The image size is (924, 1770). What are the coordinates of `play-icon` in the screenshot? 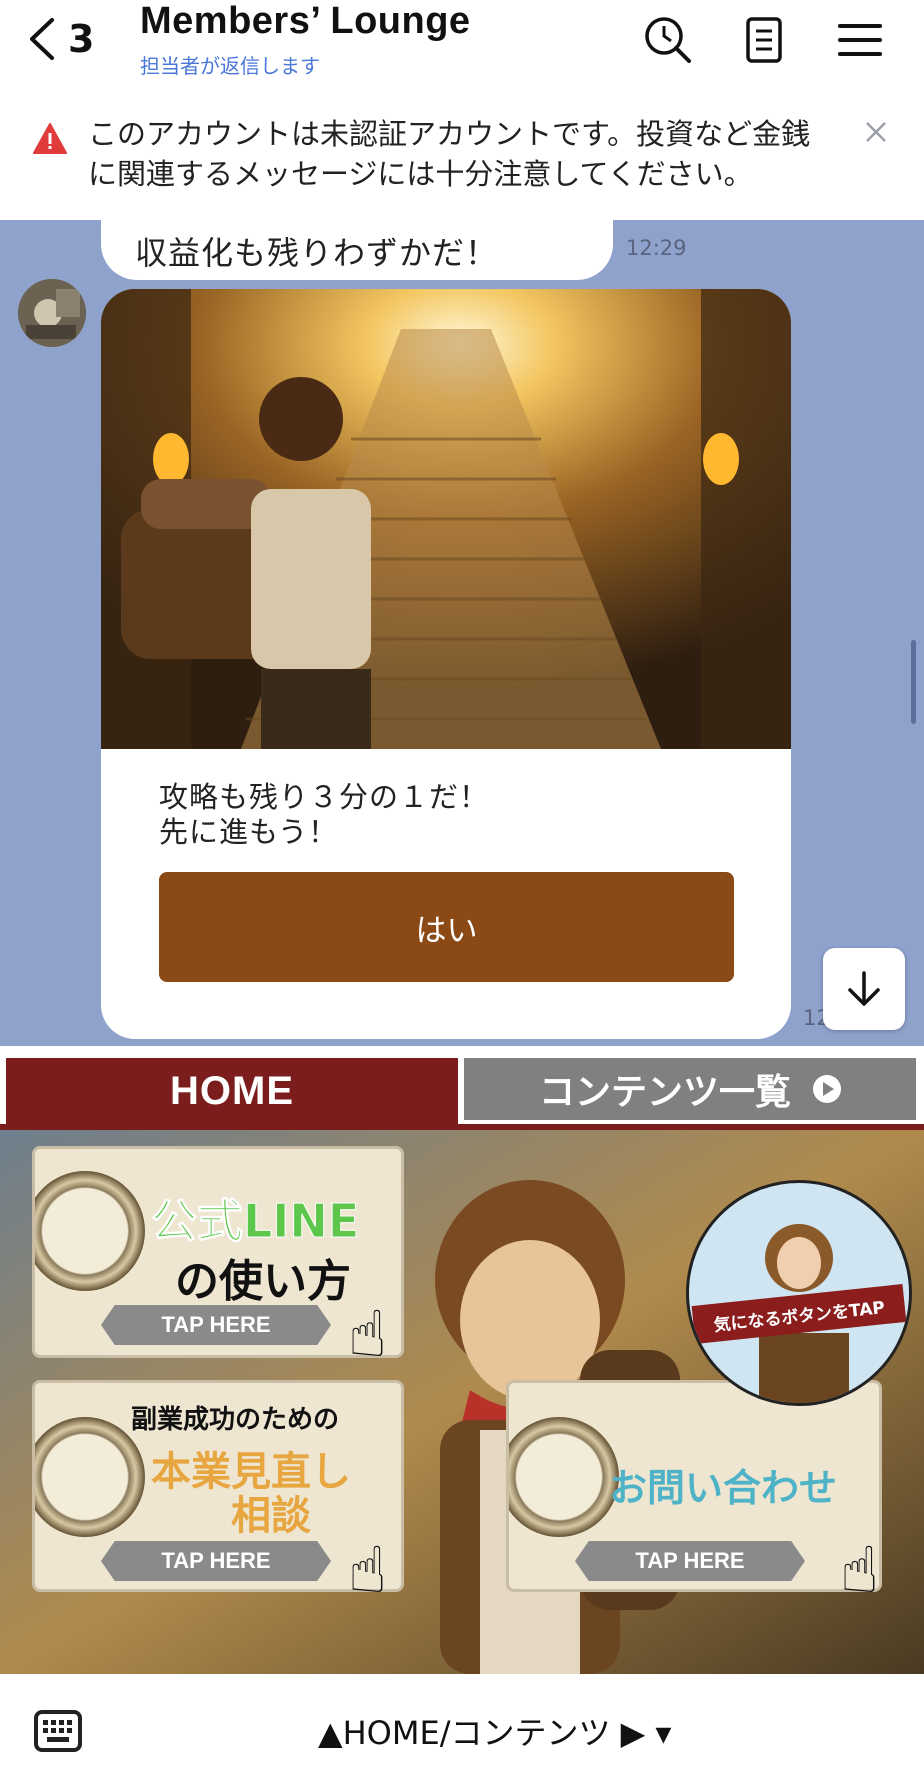 It's located at (827, 1089).